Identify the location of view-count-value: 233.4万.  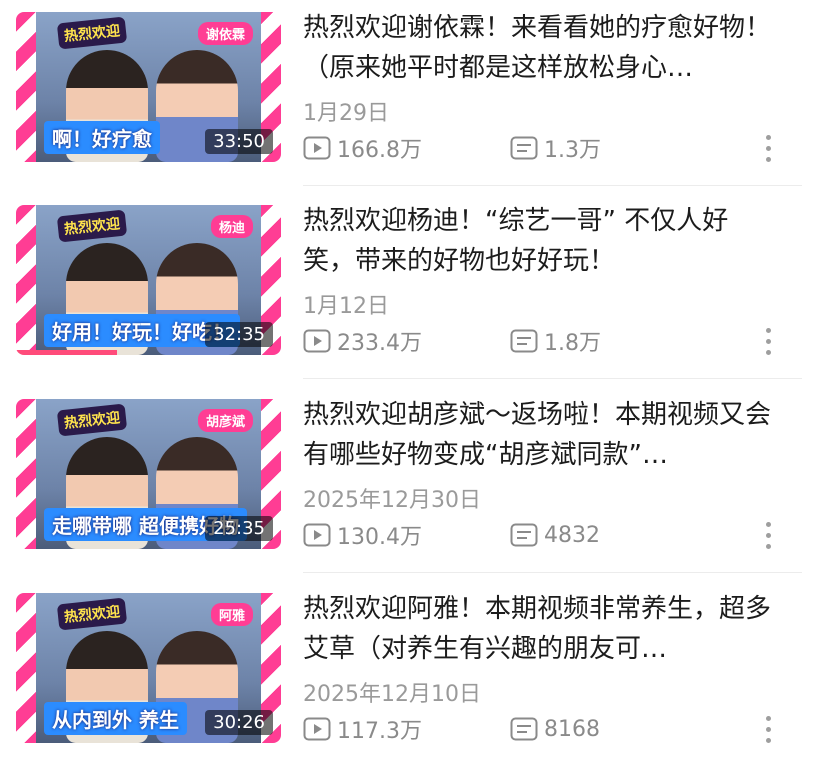
(379, 343).